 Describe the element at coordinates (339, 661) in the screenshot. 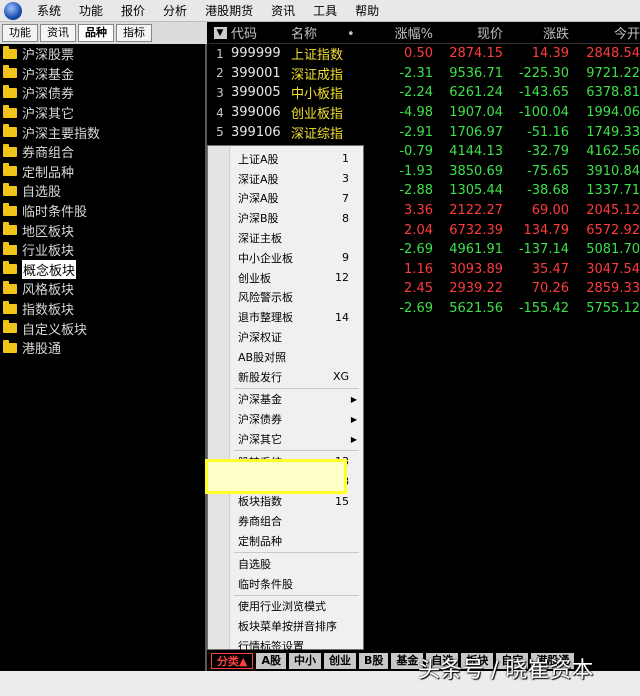

I see `bottom-tab: 创业` at that location.